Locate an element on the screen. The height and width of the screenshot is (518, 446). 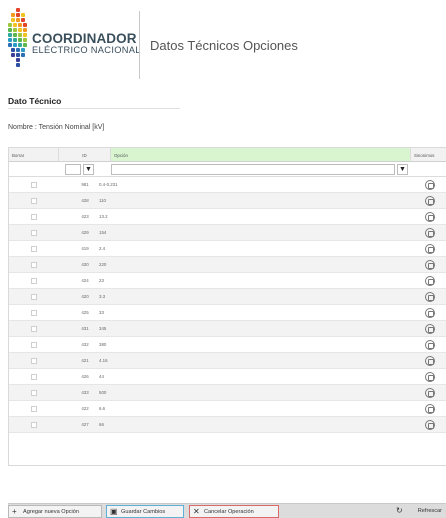
id-filter-button: ▼ is located at coordinates (88, 169).